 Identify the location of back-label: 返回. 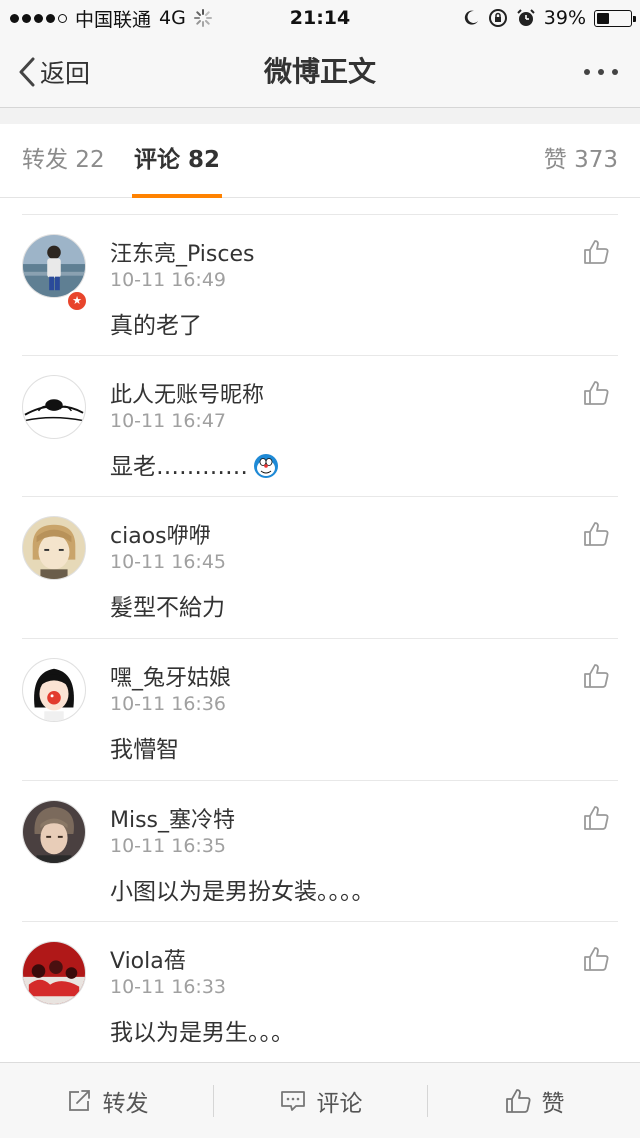
(65, 73).